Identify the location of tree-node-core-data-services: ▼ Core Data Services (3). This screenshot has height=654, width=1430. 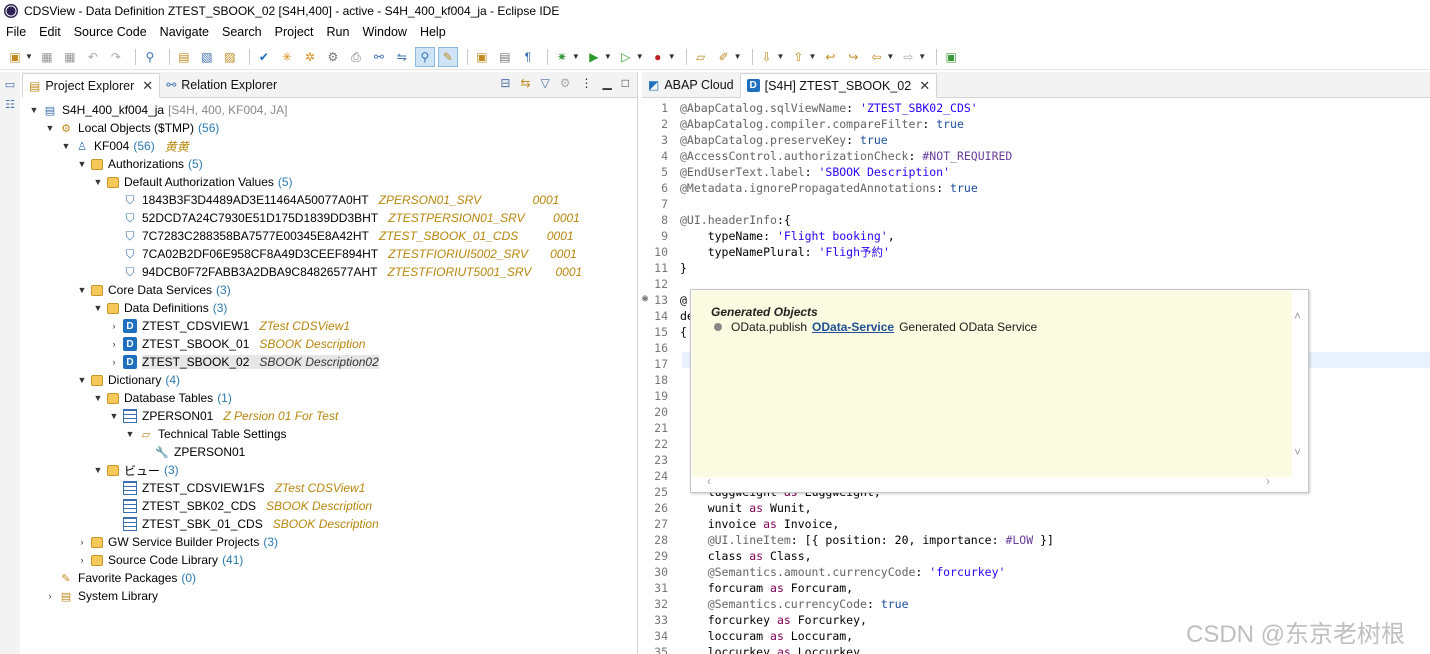
(329, 290).